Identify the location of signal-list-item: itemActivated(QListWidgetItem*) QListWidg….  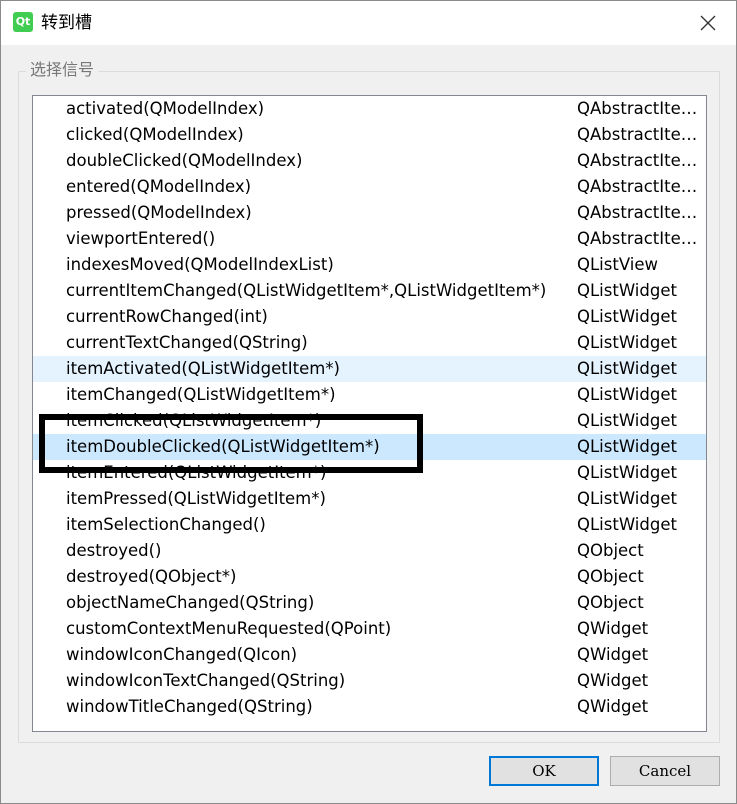
(369, 369).